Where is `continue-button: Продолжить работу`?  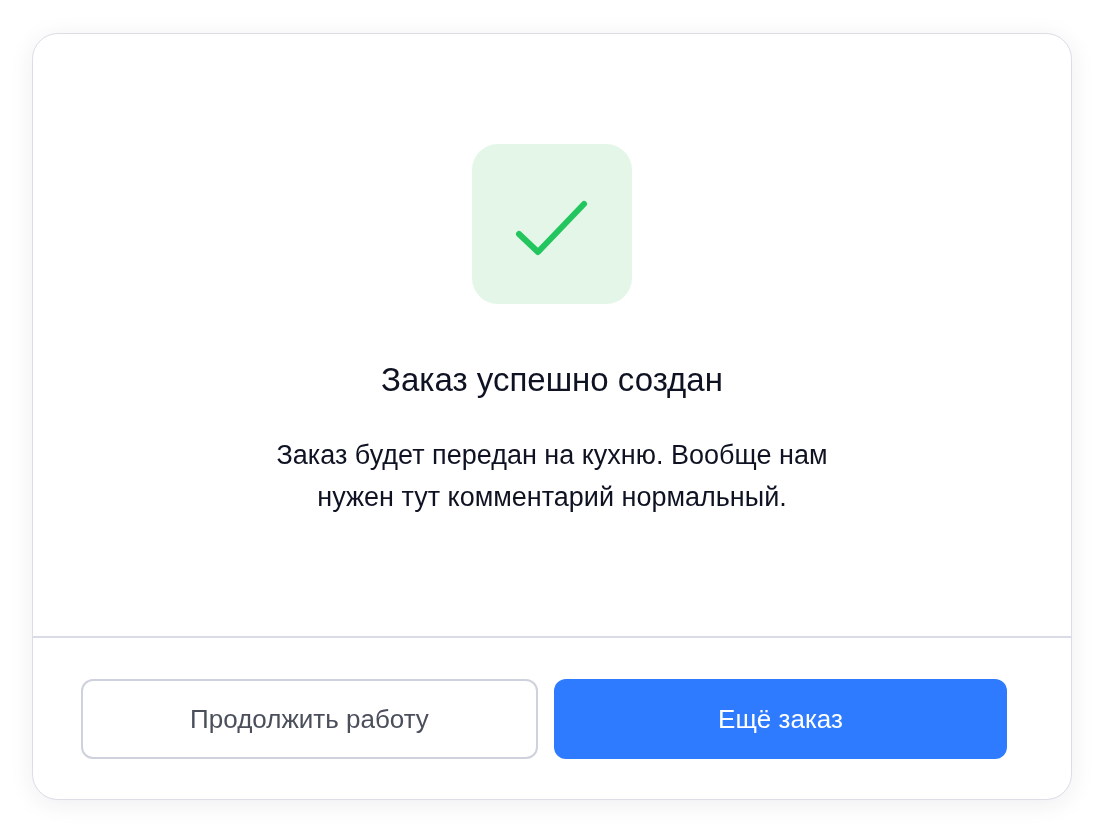 continue-button: Продолжить работу is located at coordinates (309, 719).